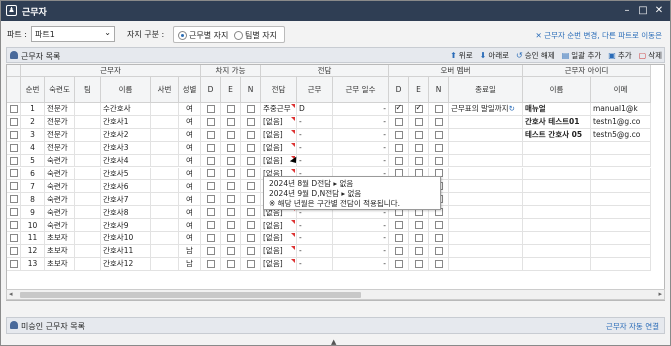 This screenshot has height=346, width=671. What do you see at coordinates (619, 55) in the screenshot?
I see `add-button: ▣ 추가` at bounding box center [619, 55].